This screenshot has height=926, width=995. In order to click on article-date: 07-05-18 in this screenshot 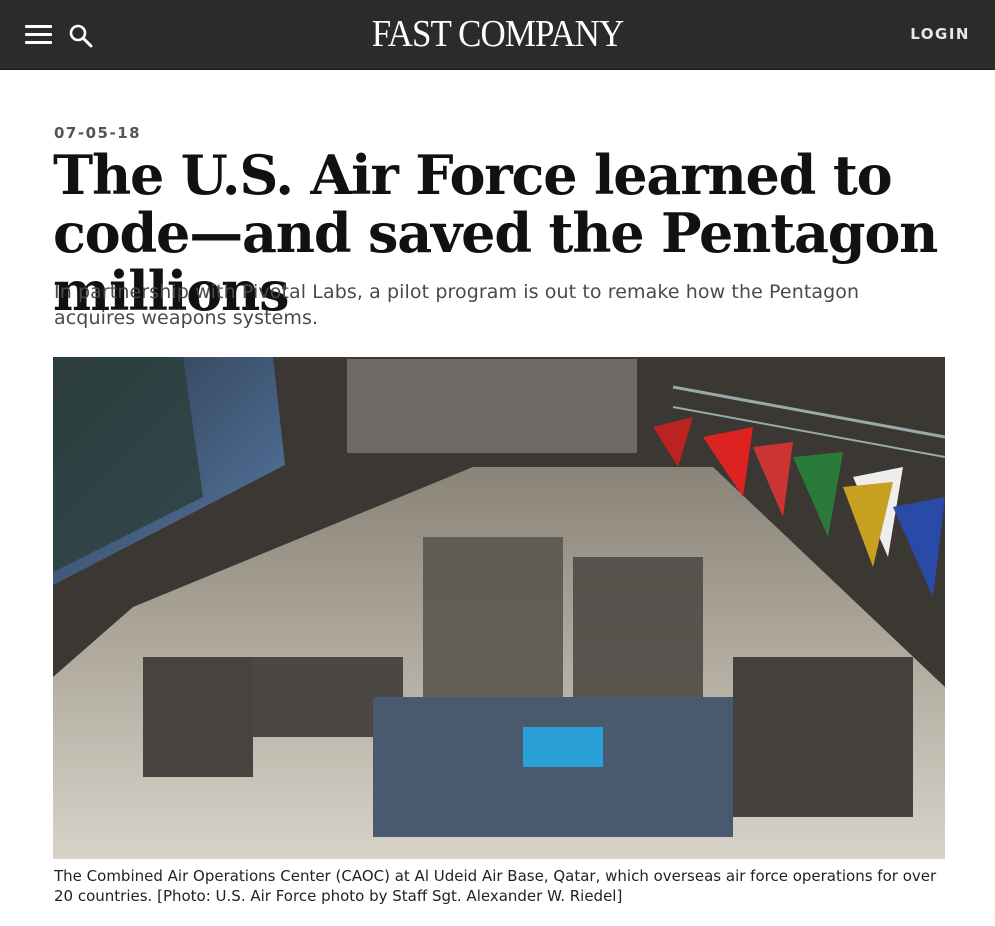, I will do `click(98, 133)`.